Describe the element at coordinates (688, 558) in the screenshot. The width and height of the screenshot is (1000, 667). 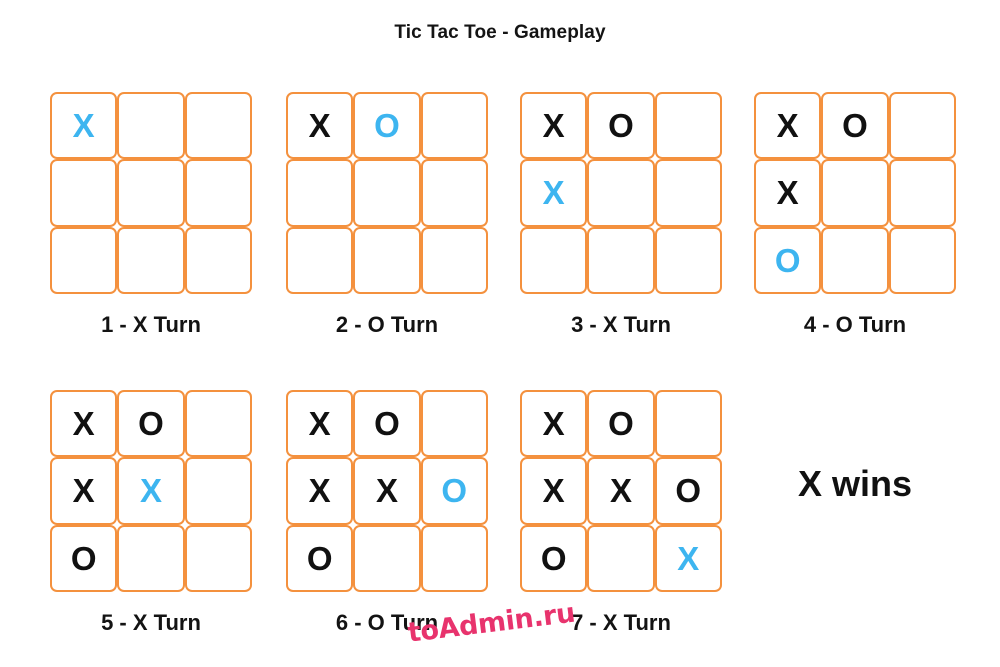
I see `cell-r3c3: X` at that location.